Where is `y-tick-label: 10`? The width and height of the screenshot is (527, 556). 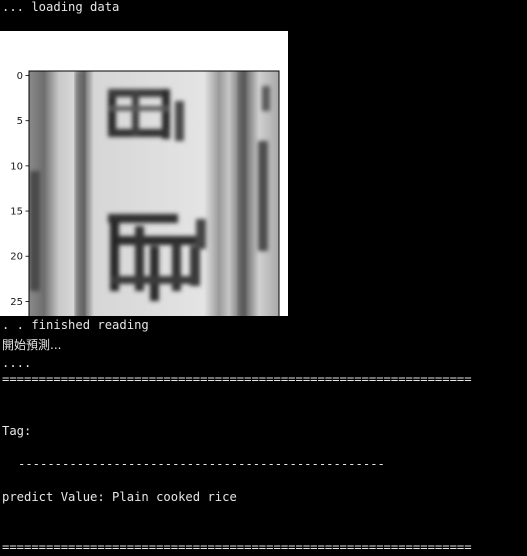
y-tick-label: 10 is located at coordinates (16, 166).